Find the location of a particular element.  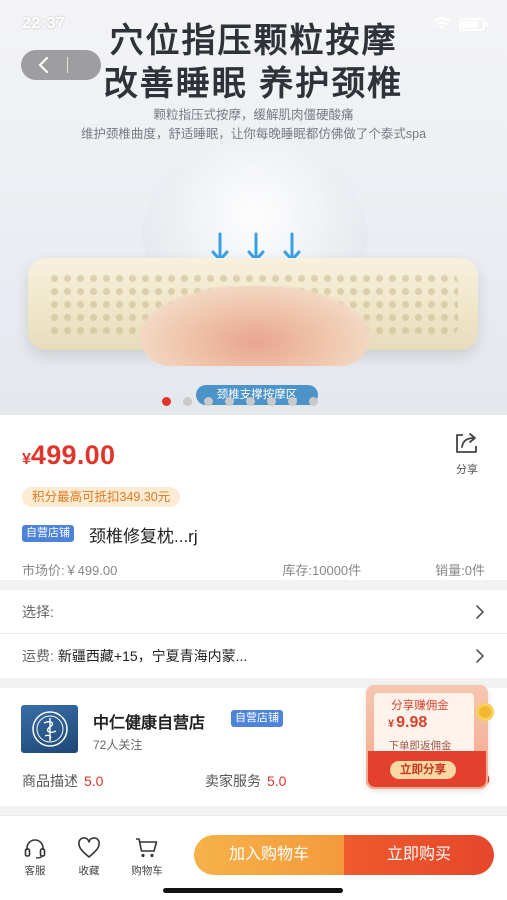

market-price: 市场价:￥499.00 is located at coordinates (70, 570).